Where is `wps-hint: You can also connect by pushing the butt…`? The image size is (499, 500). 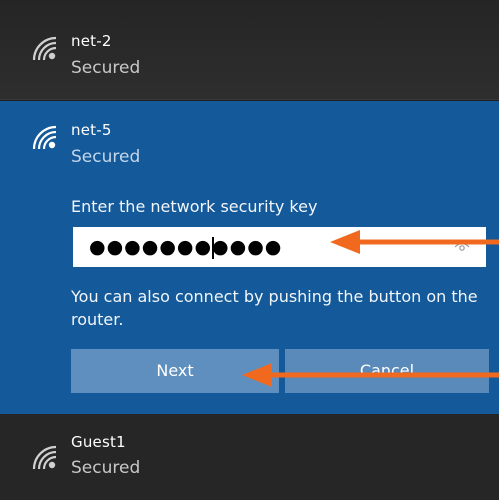
wps-hint: You can also connect by pushing the butt… is located at coordinates (274, 308).